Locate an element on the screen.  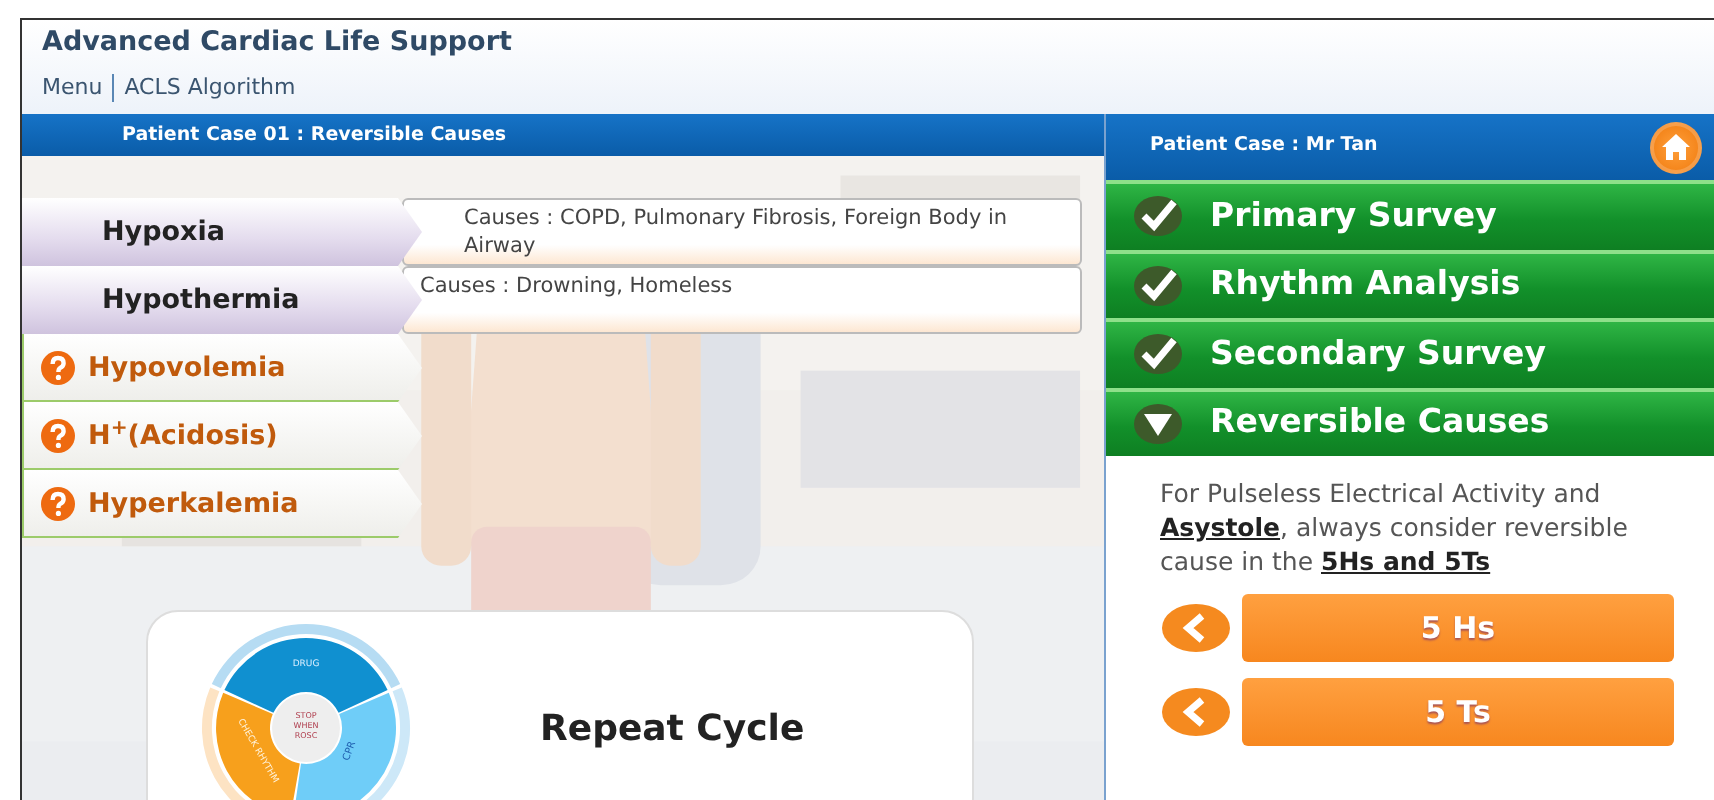
cause-tab: Hyperkalemia is located at coordinates (222, 504).